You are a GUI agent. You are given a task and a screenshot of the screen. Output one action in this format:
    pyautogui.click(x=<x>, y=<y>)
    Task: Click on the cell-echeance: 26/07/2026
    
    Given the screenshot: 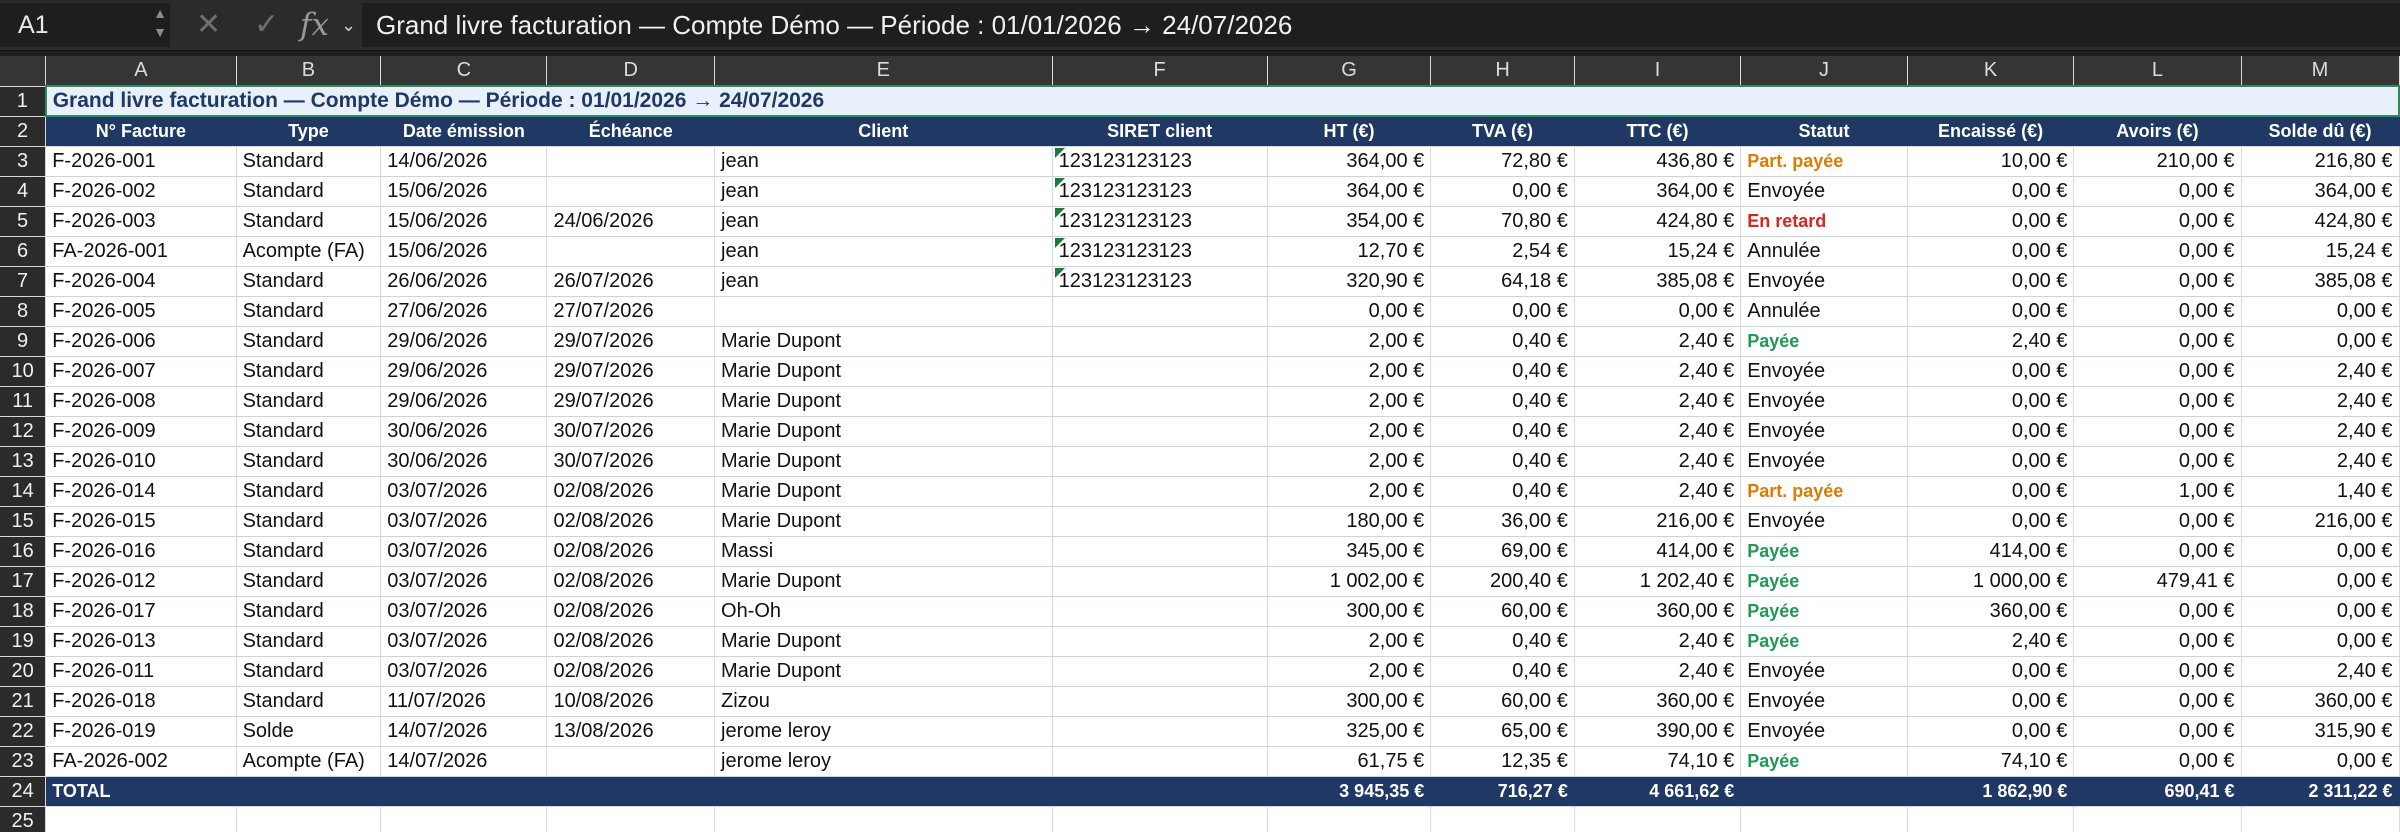 What is the action you would take?
    pyautogui.click(x=631, y=281)
    